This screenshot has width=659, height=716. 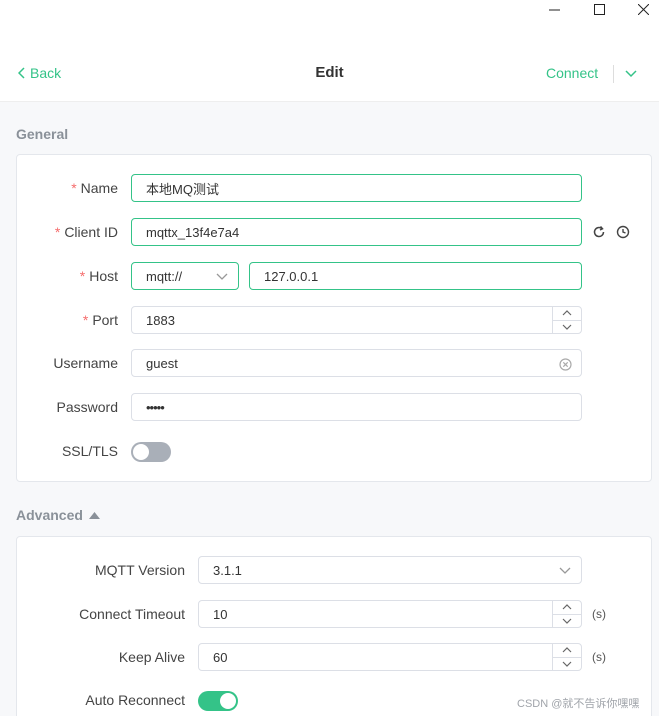 I want to click on protocol-value: mqtt://, so click(x=164, y=276).